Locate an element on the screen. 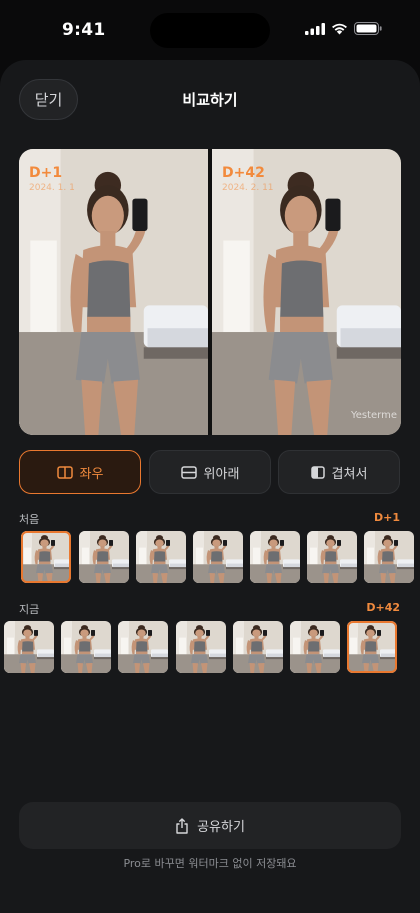  mode-overlay-button: 겹쳐서 is located at coordinates (339, 472).